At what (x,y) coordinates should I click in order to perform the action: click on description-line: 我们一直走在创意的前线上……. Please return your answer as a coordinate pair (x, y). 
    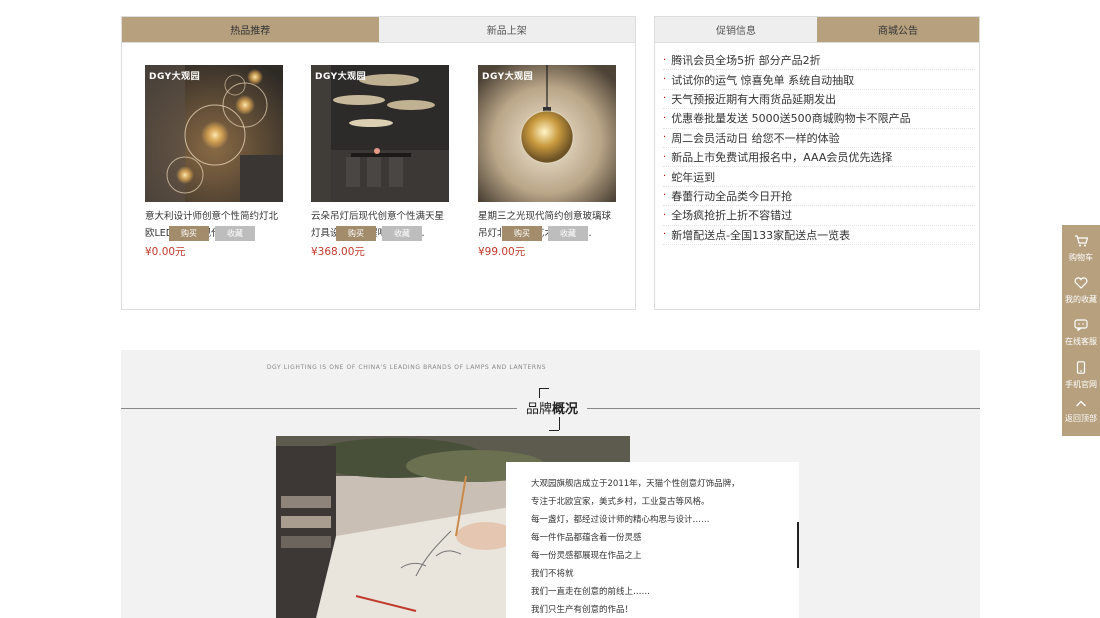
    Looking at the image, I should click on (591, 592).